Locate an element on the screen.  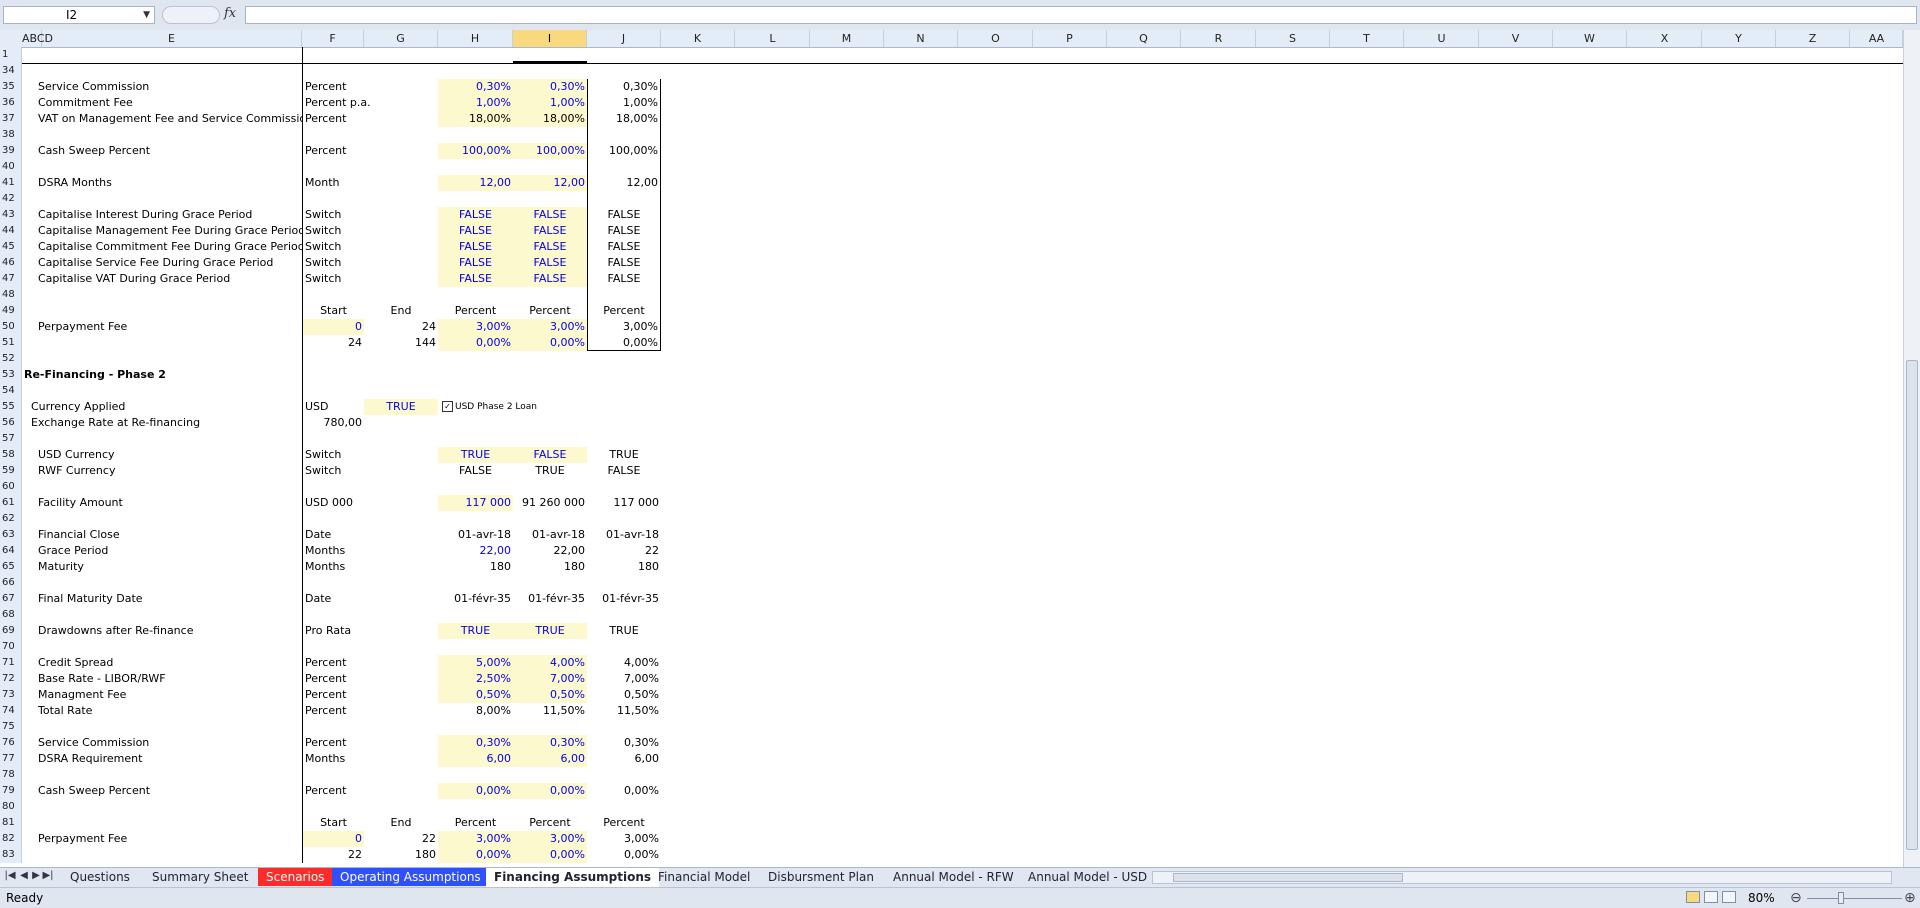
cell-f: Start is located at coordinates (333, 311).